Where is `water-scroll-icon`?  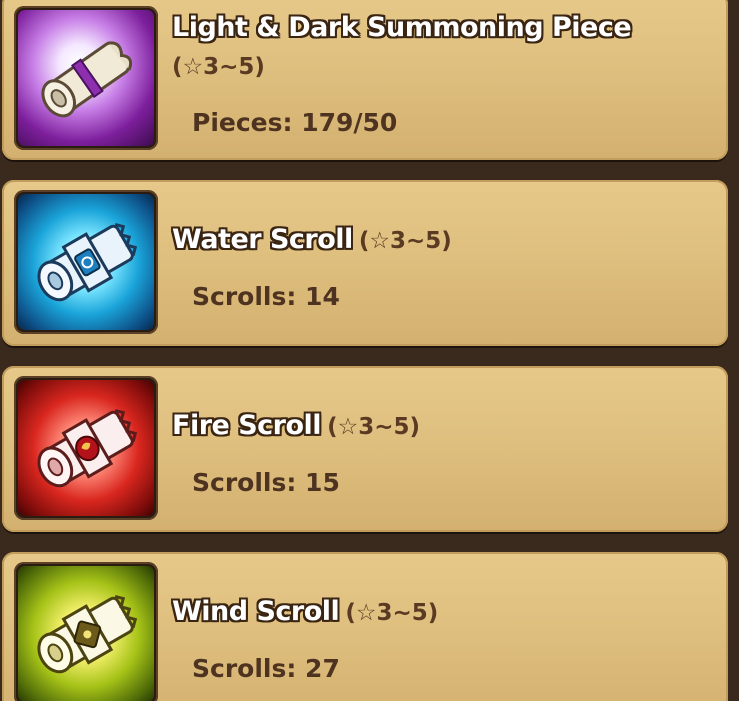 water-scroll-icon is located at coordinates (86, 262).